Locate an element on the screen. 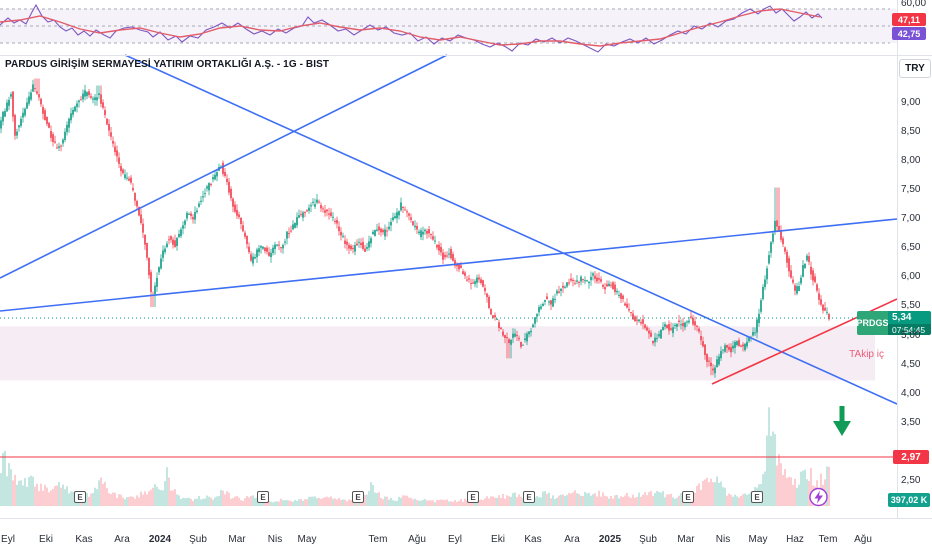 The height and width of the screenshot is (550, 932). price-tick: 60,00 is located at coordinates (914, 4).